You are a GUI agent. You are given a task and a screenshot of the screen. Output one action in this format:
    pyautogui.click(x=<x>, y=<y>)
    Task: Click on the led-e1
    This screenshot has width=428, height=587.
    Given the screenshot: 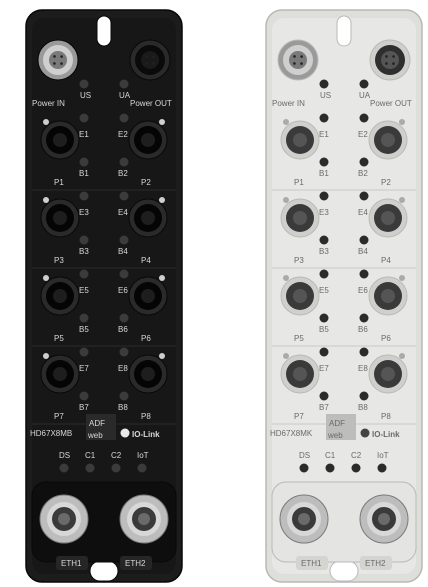 What is the action you would take?
    pyautogui.click(x=324, y=118)
    